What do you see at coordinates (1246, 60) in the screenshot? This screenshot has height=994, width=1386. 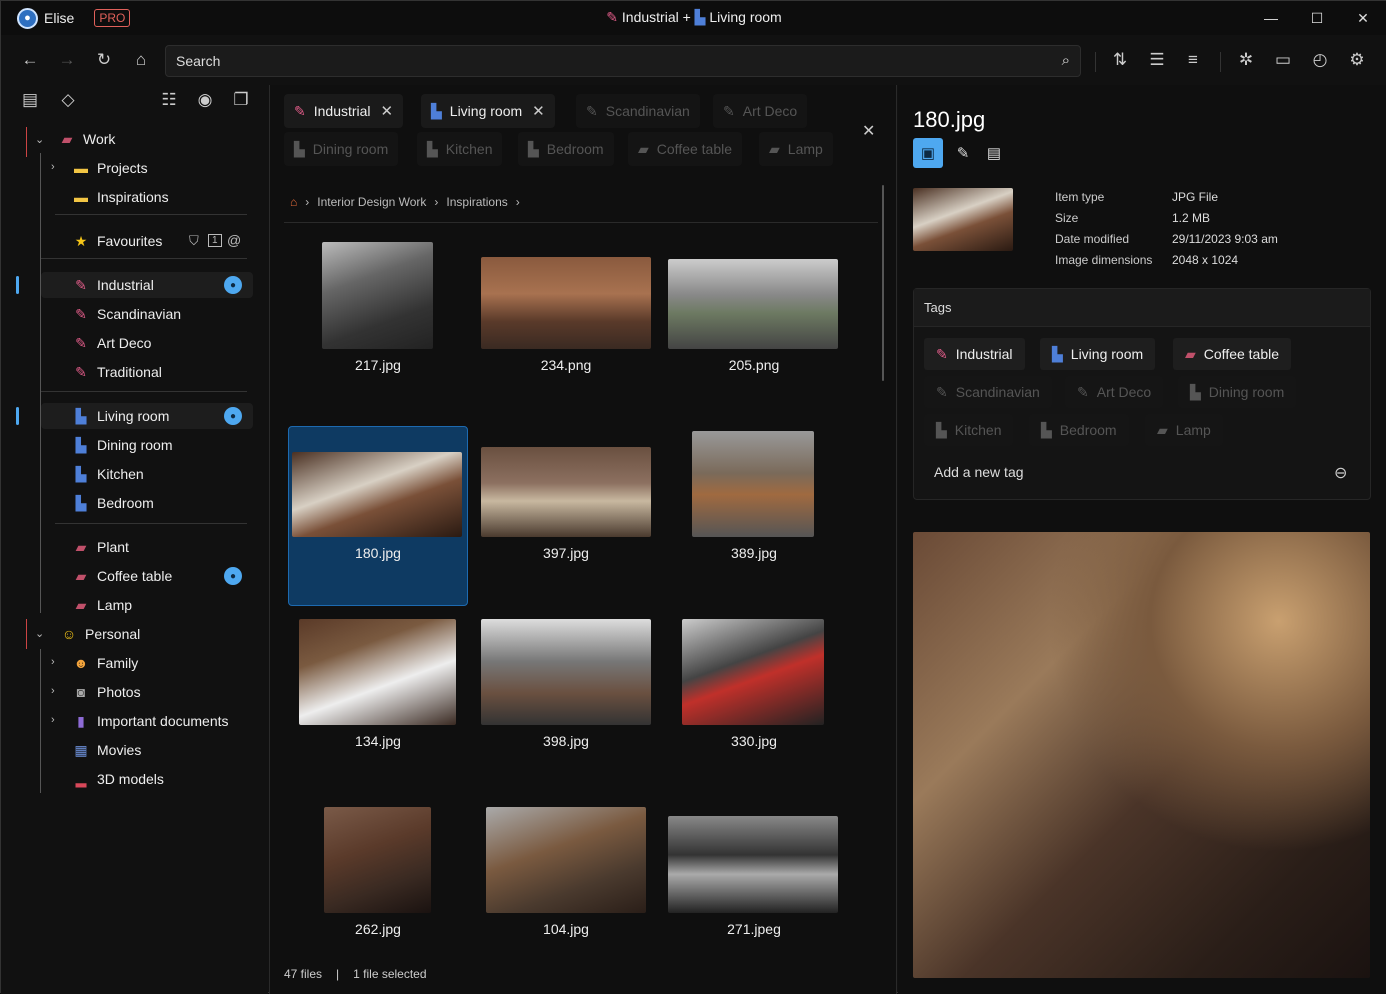 I see `graph-icon: ✲` at bounding box center [1246, 60].